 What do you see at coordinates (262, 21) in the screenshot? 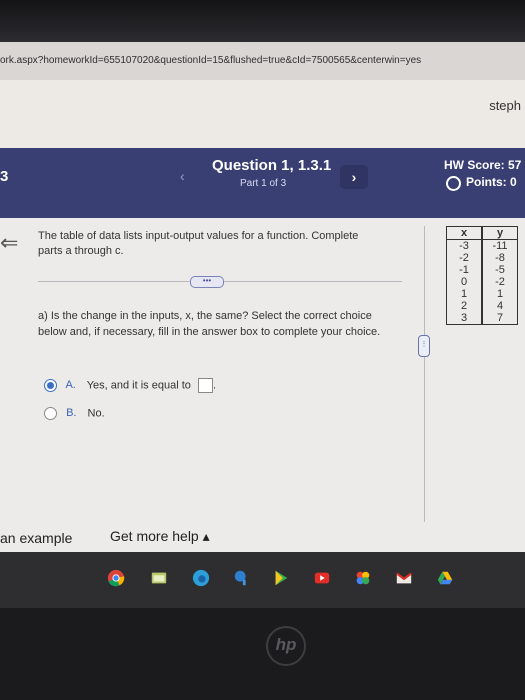
I see `screen-bezel-top` at bounding box center [262, 21].